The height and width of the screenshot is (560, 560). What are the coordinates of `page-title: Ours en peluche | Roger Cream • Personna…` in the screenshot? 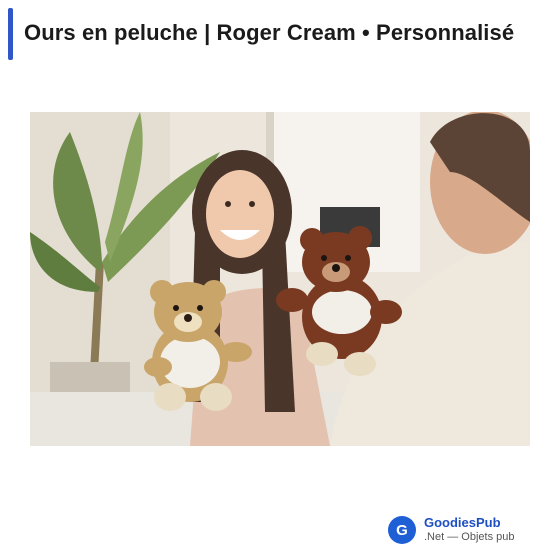 It's located at (269, 32).